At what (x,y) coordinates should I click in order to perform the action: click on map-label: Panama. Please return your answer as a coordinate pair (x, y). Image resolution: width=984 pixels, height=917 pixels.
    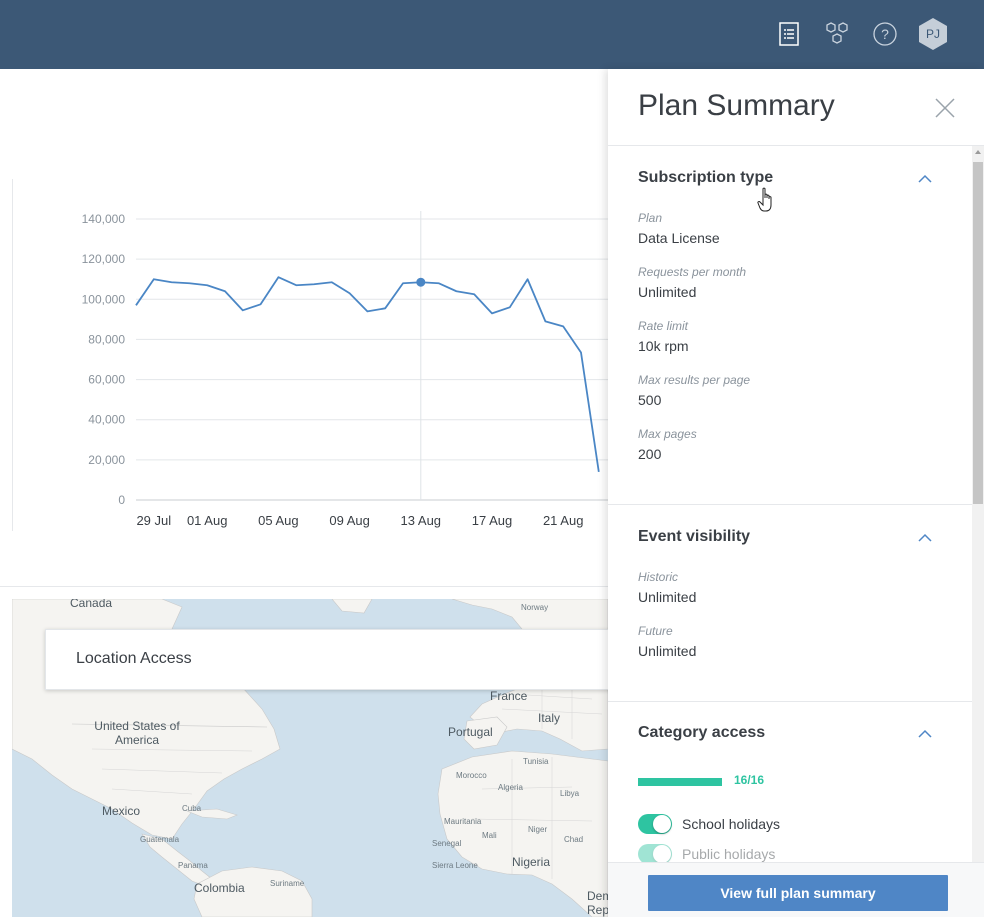
    Looking at the image, I should click on (193, 865).